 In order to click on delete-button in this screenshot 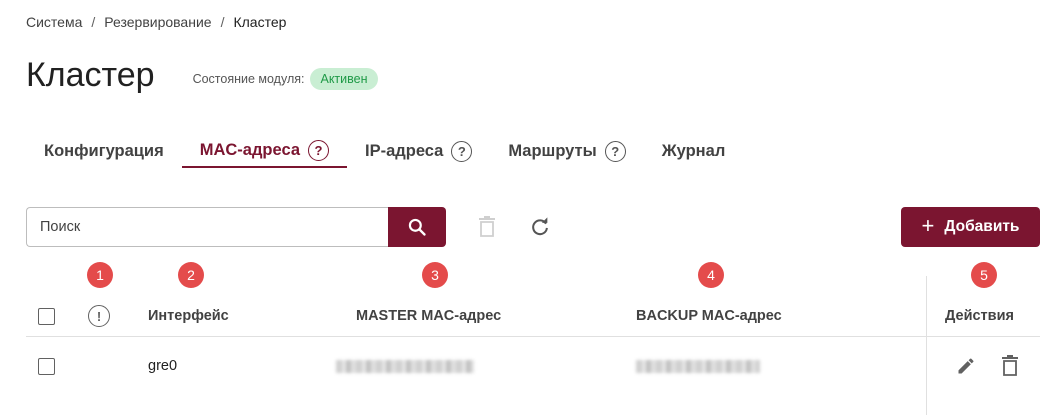, I will do `click(1010, 366)`.